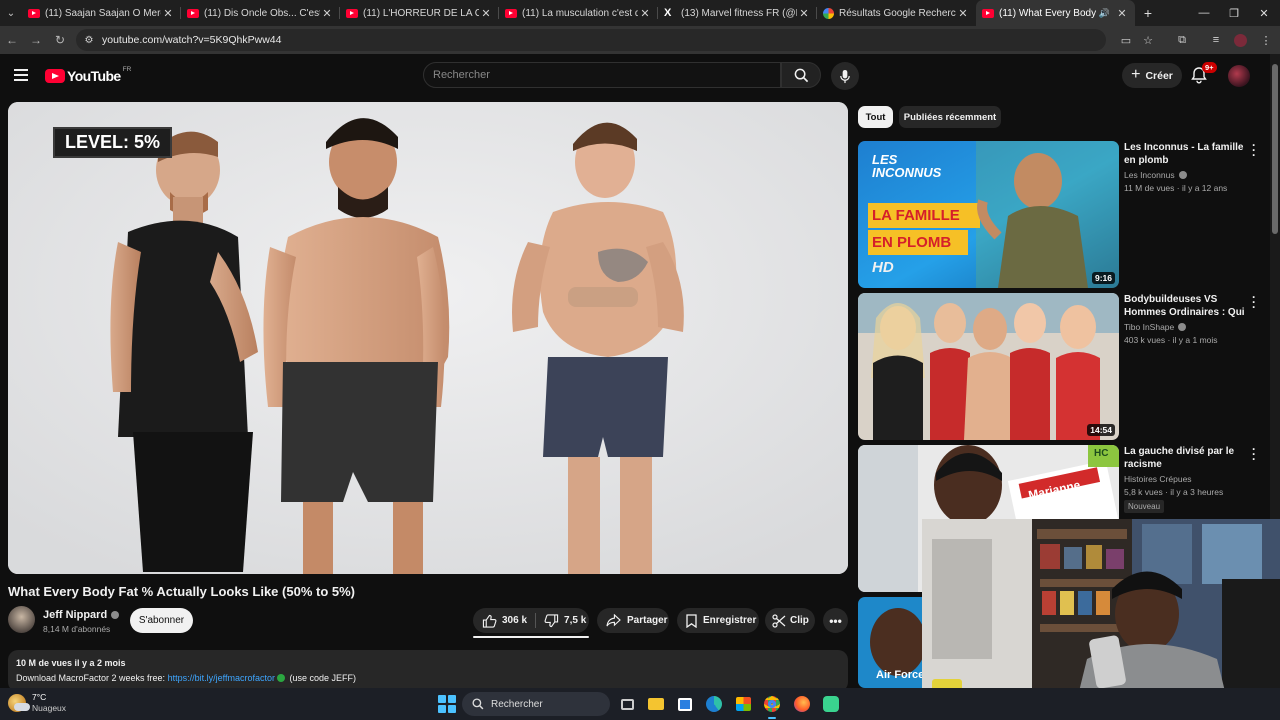 The height and width of the screenshot is (720, 1280). I want to click on browser-tab: (11) L'HORREUR DE LA CHIRUR✕, so click(419, 13).